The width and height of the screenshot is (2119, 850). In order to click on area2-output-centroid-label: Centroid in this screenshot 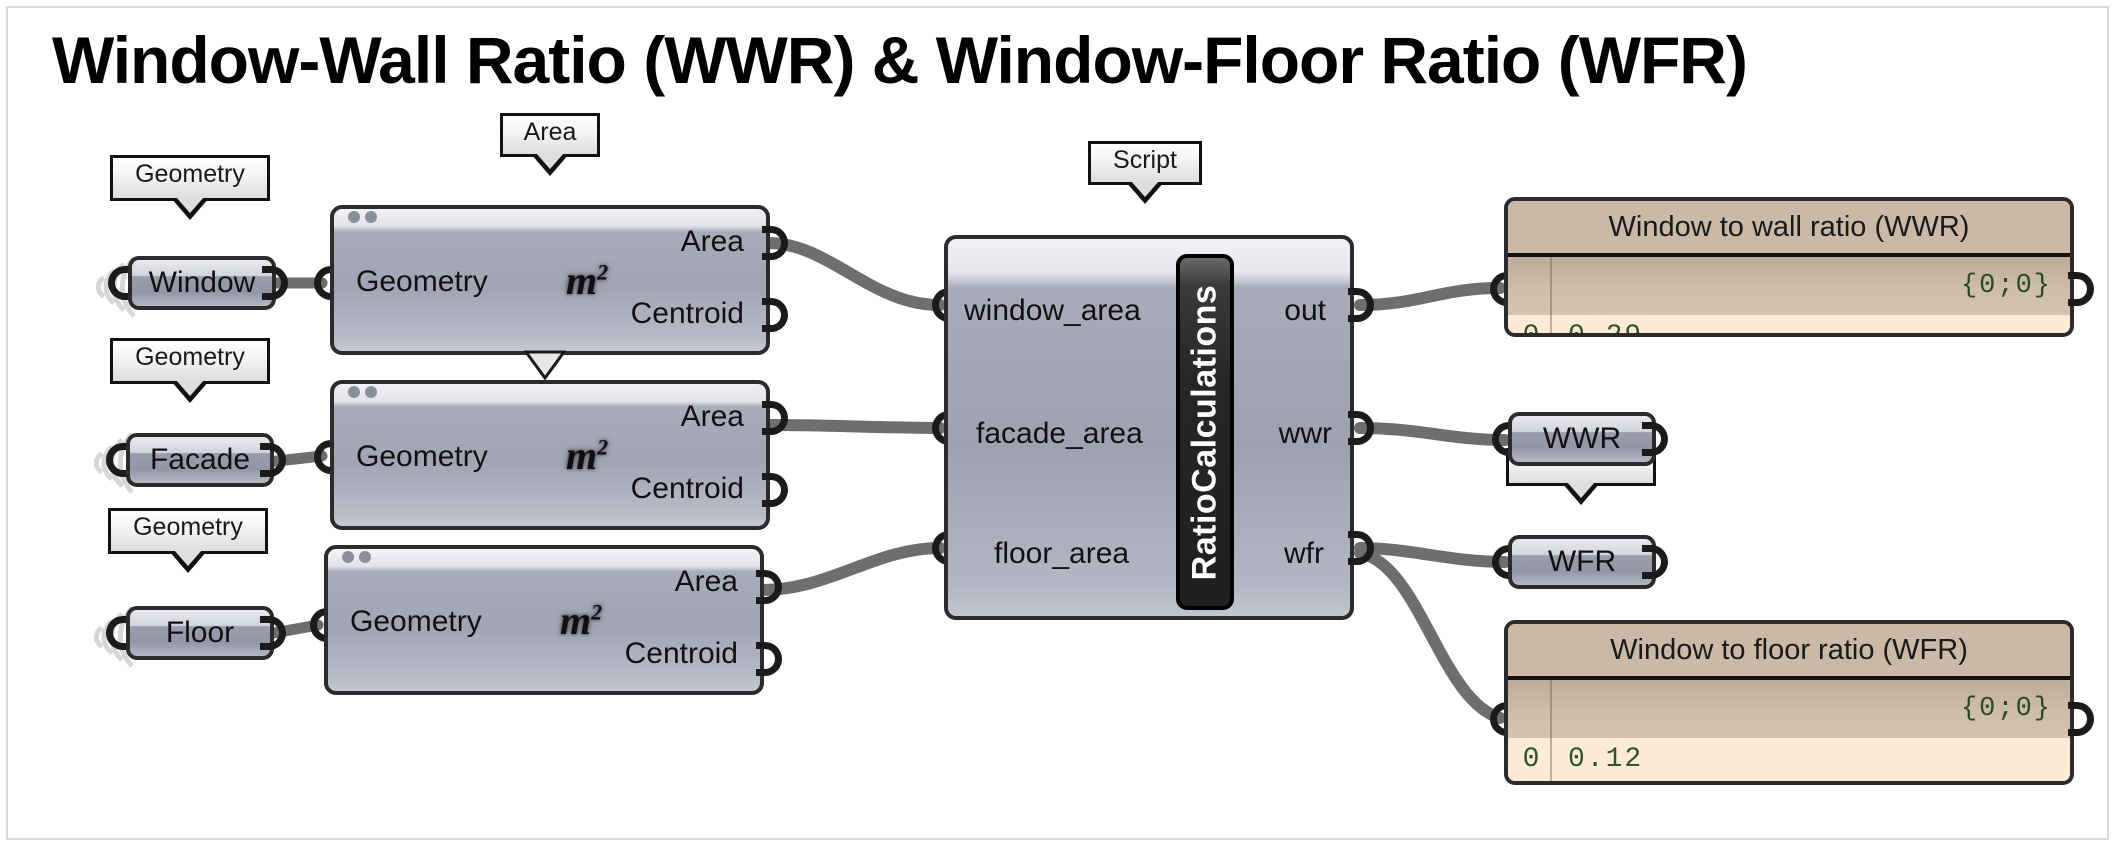, I will do `click(687, 488)`.